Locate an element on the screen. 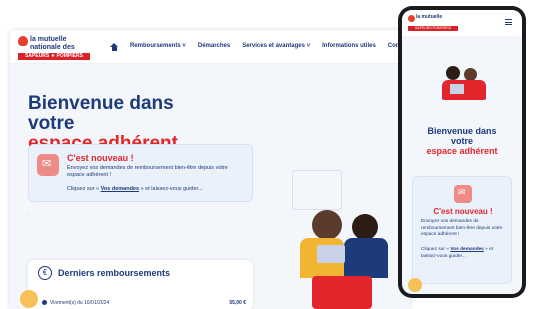 This screenshot has width=537, height=309. mobile-title-line2: votre is located at coordinates (461, 141).